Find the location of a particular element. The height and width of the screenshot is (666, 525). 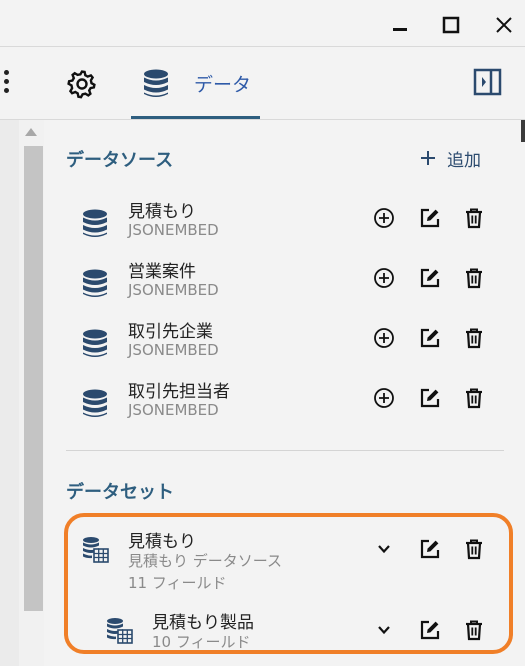

dataset-fields: 10 フィールド is located at coordinates (201, 642).